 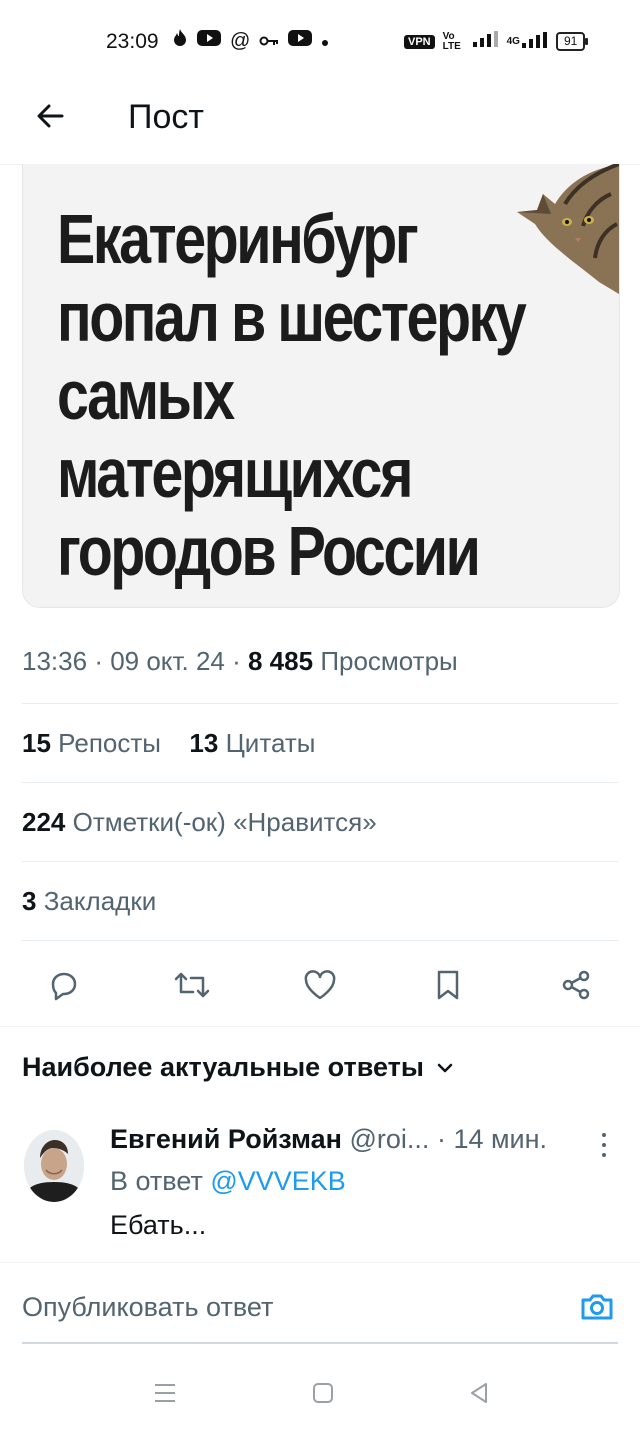 I want to click on views-label: Просмотры, so click(x=389, y=661).